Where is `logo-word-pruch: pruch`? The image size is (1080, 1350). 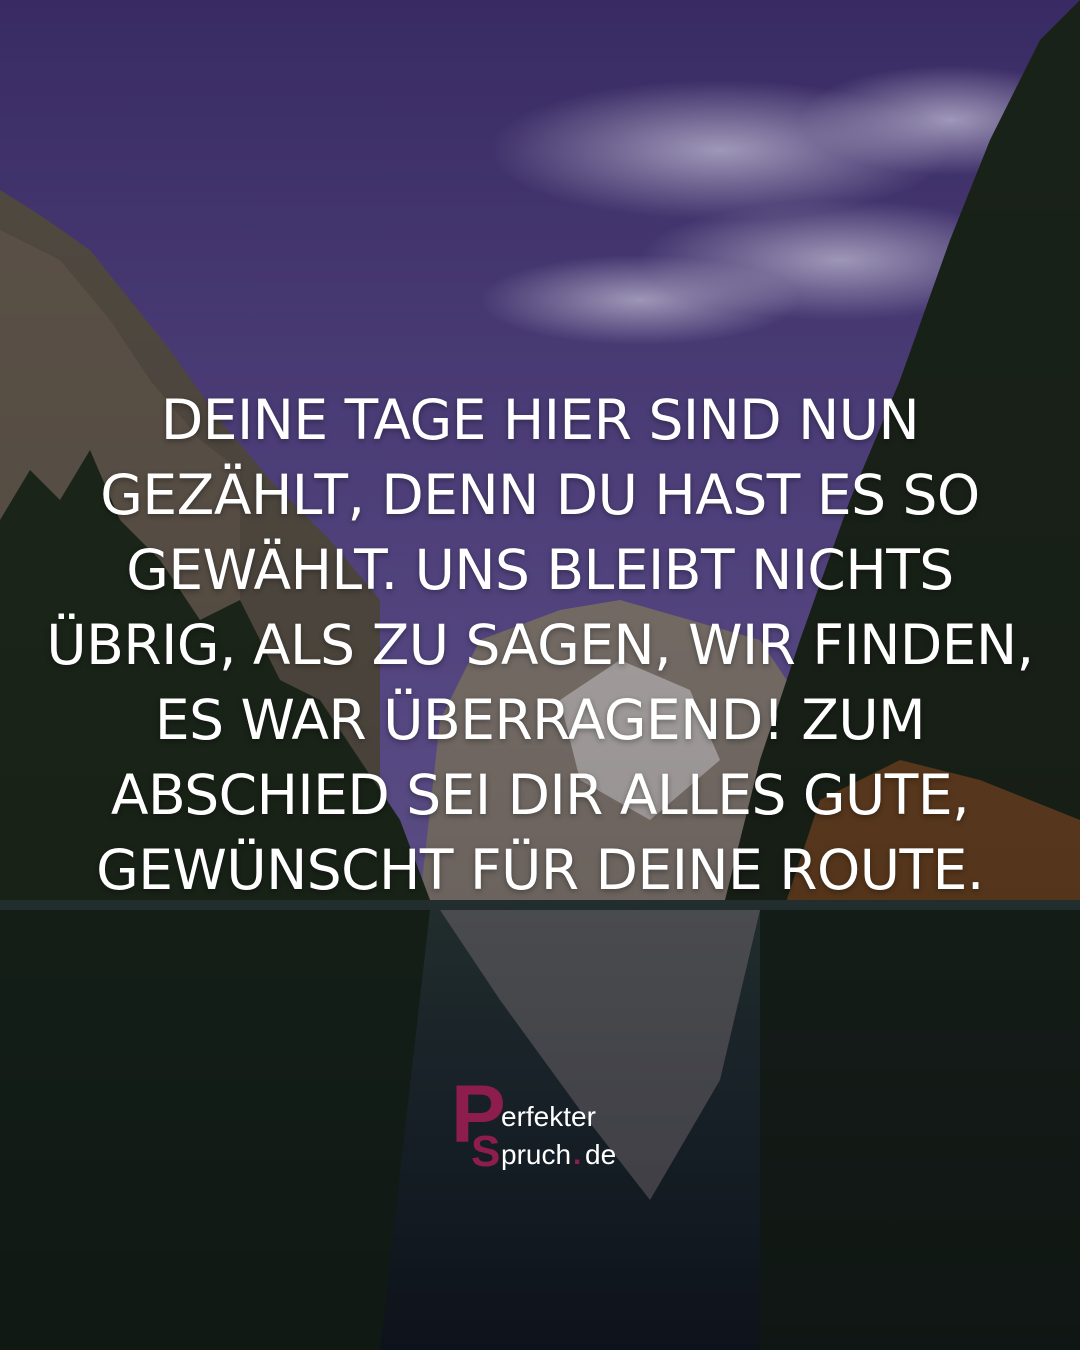
logo-word-pruch: pruch is located at coordinates (536, 1154).